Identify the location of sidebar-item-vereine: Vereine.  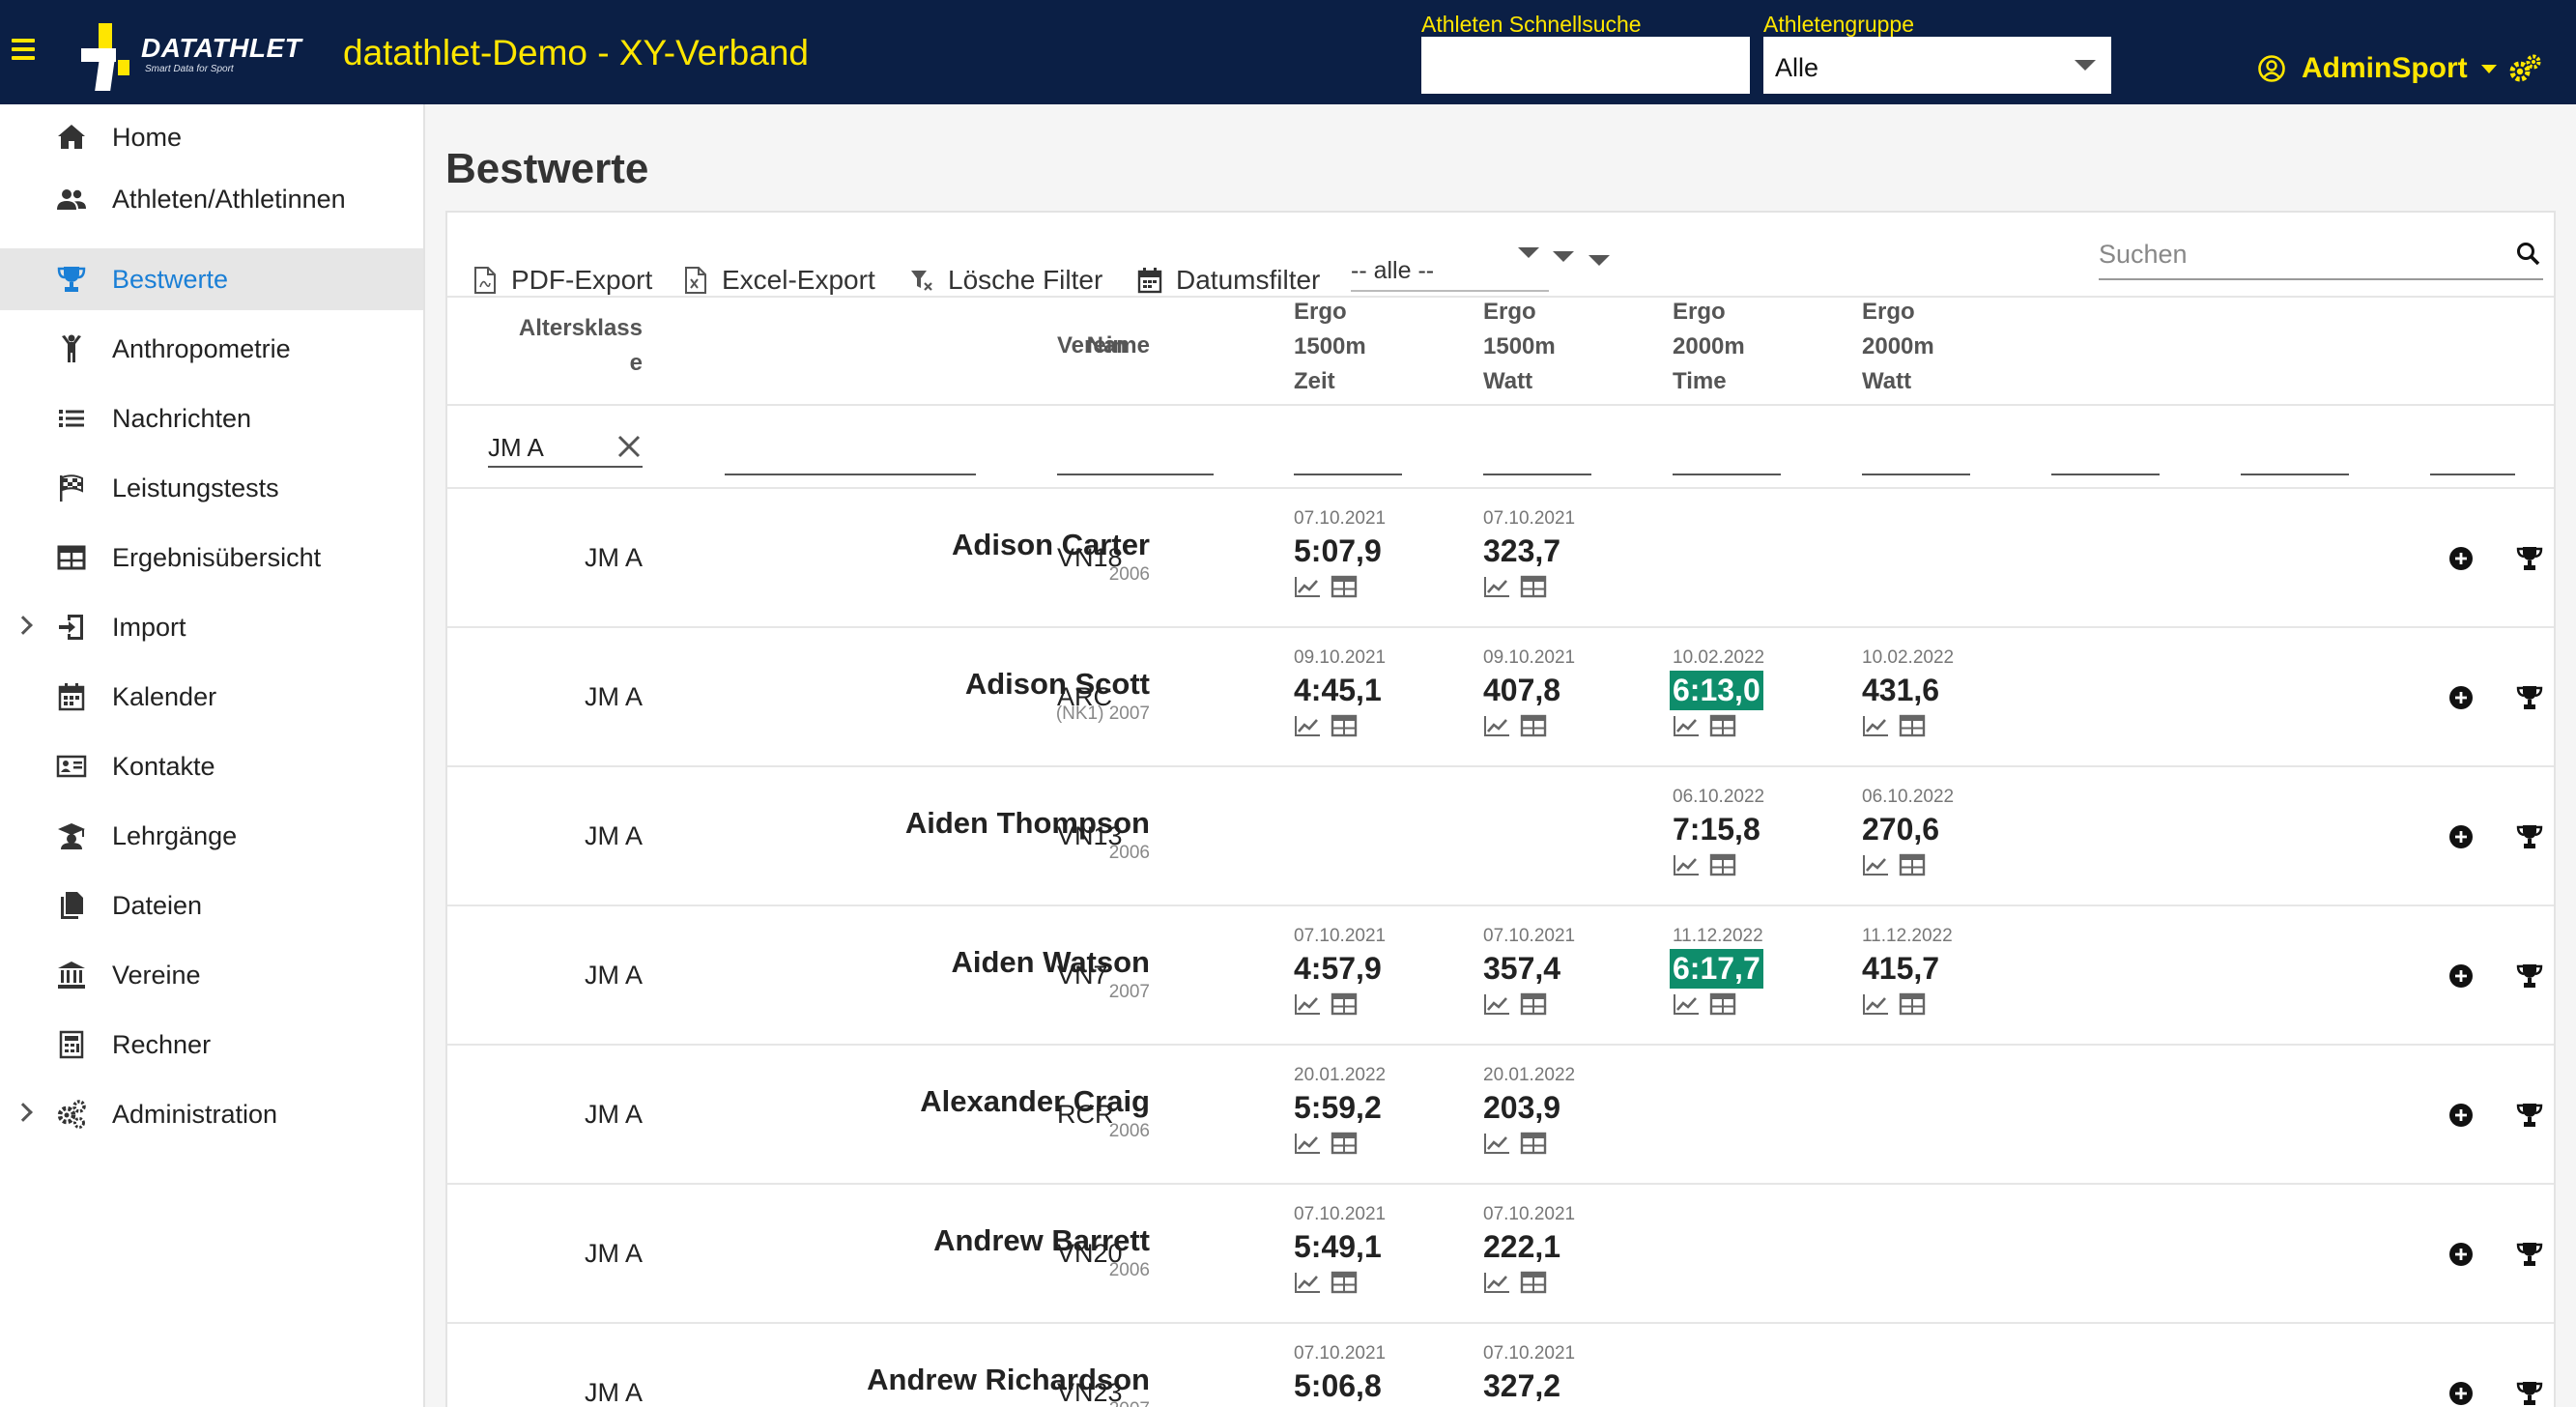
(212, 975).